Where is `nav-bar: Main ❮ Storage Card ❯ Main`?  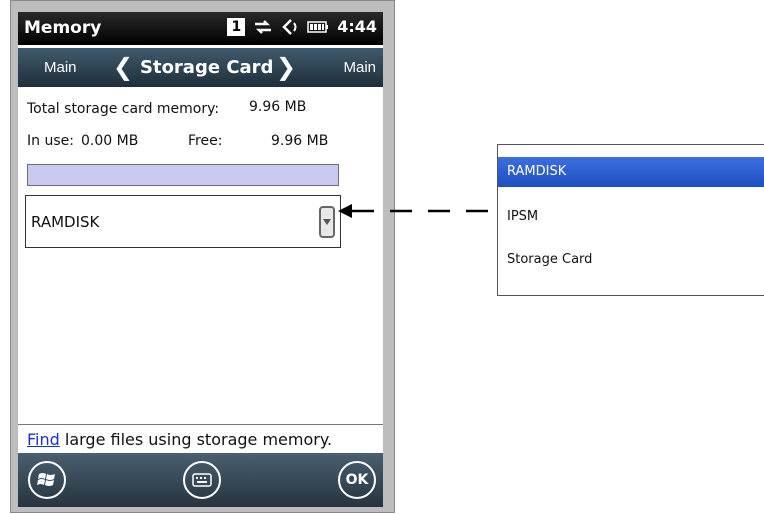
nav-bar: Main ❮ Storage Card ❯ Main is located at coordinates (200, 67).